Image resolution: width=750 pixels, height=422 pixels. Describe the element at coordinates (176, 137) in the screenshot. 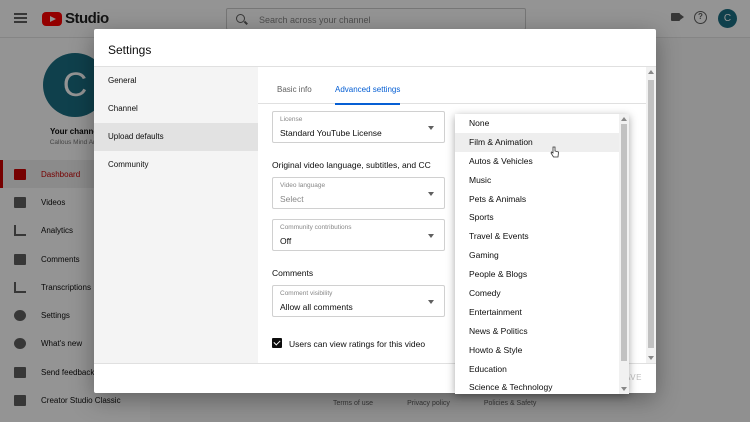

I see `settings-nav-upload-defaults: Upload defaults` at that location.